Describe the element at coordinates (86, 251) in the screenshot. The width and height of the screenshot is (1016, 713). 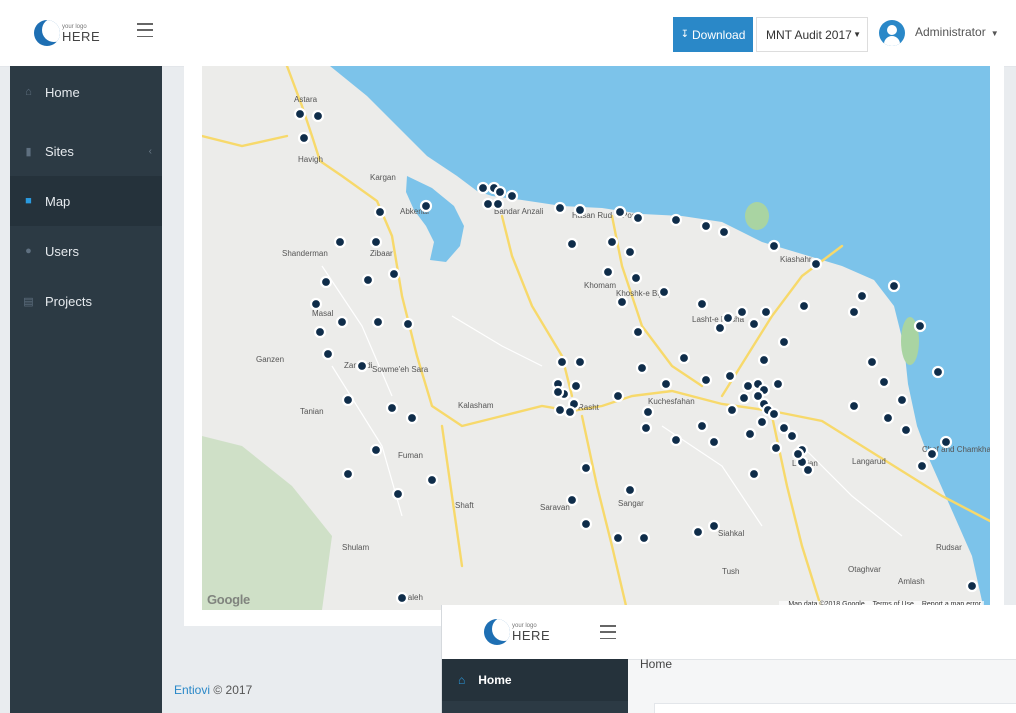
I see `sidebar-item-users: ● Users` at that location.